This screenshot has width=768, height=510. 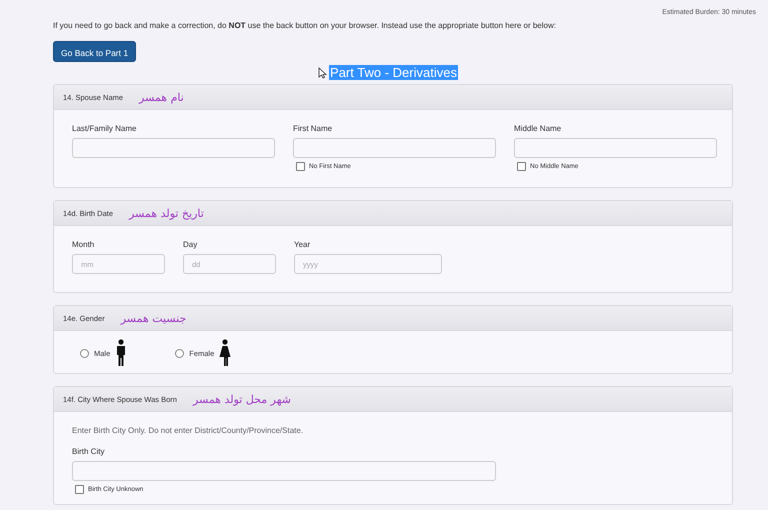 I want to click on part-title: Part Two - Derivatives, so click(x=393, y=72).